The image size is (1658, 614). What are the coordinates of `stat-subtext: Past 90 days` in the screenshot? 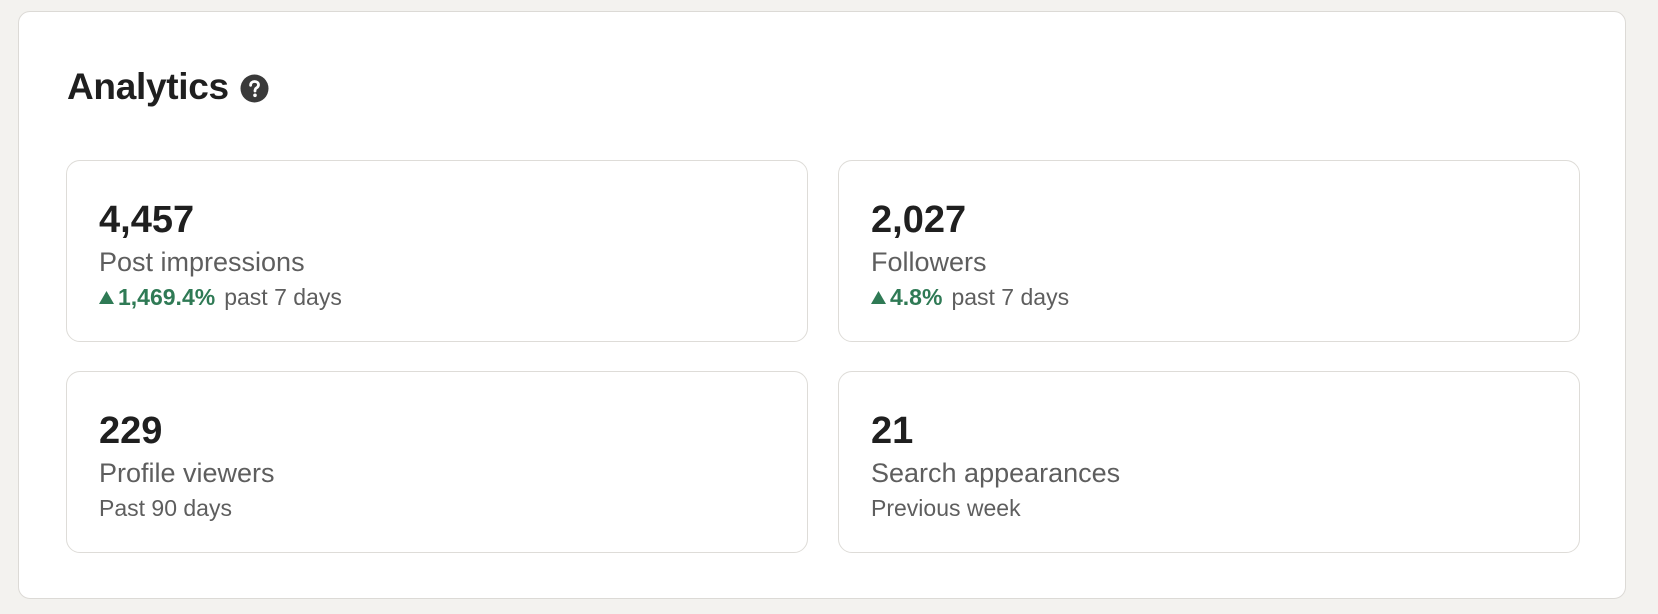 It's located at (165, 508).